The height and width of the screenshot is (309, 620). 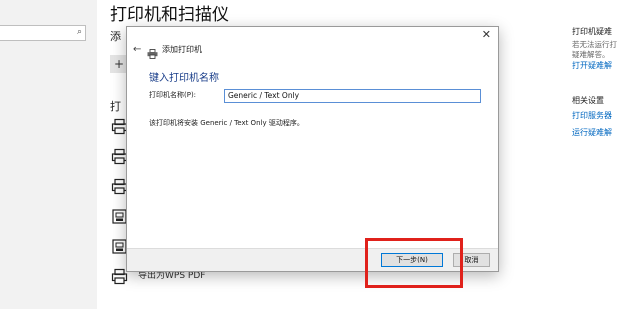 I want to click on printer-name-input: Generic / Text Only, so click(x=352, y=96).